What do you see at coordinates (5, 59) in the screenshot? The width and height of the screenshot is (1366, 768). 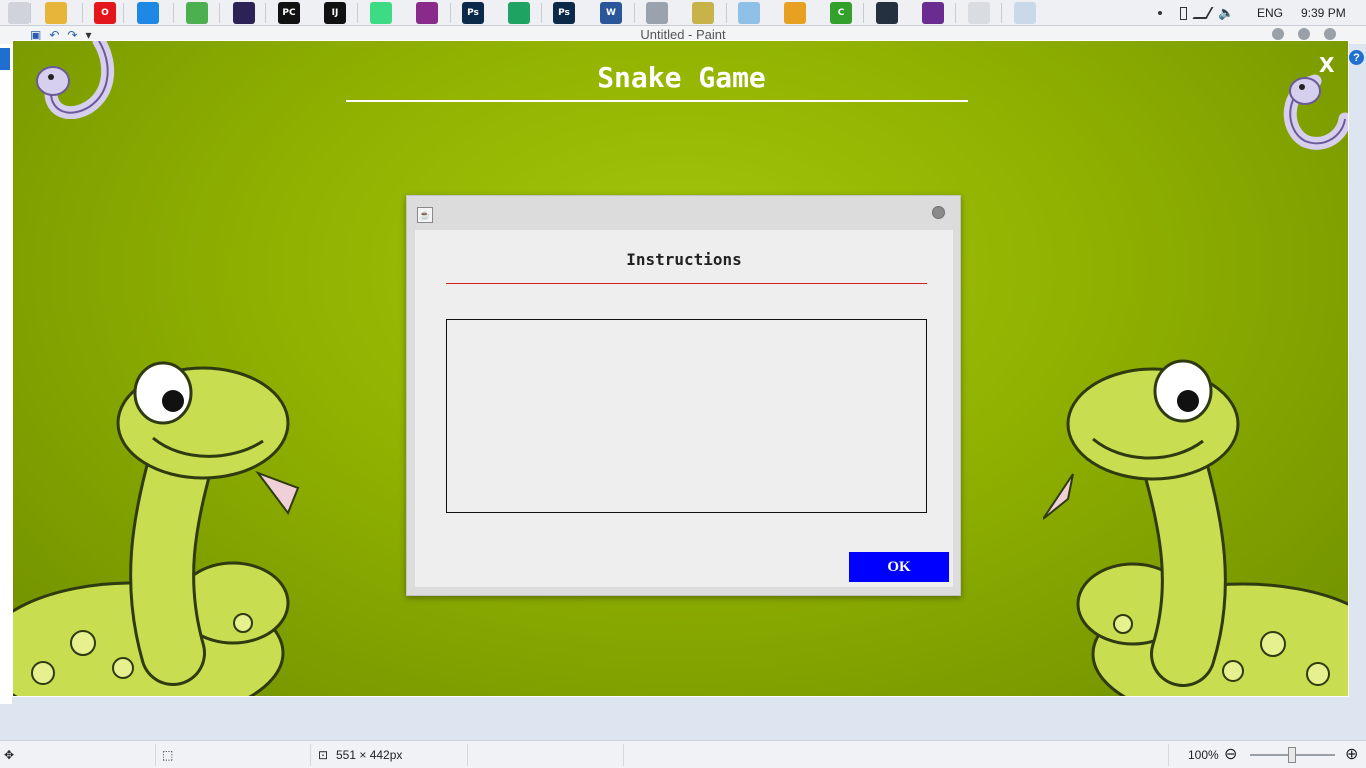 I see `file-tab` at bounding box center [5, 59].